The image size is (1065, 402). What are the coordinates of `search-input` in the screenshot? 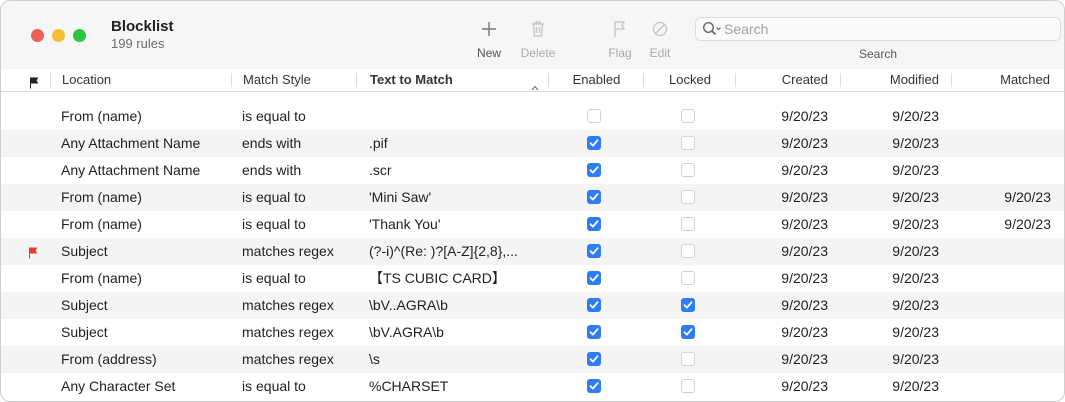 It's located at (884, 29).